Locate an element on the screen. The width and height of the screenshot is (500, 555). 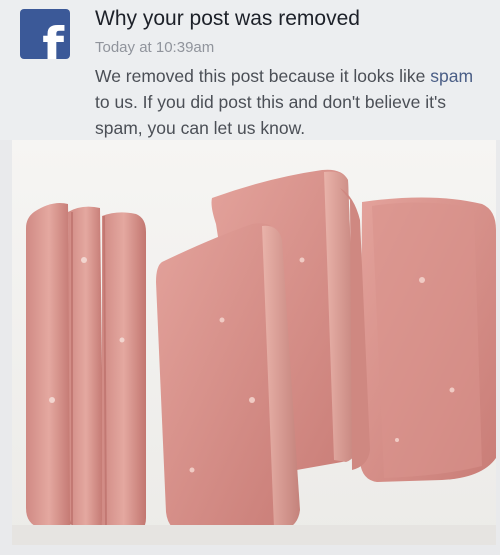
facebook-icon: f is located at coordinates (45, 34).